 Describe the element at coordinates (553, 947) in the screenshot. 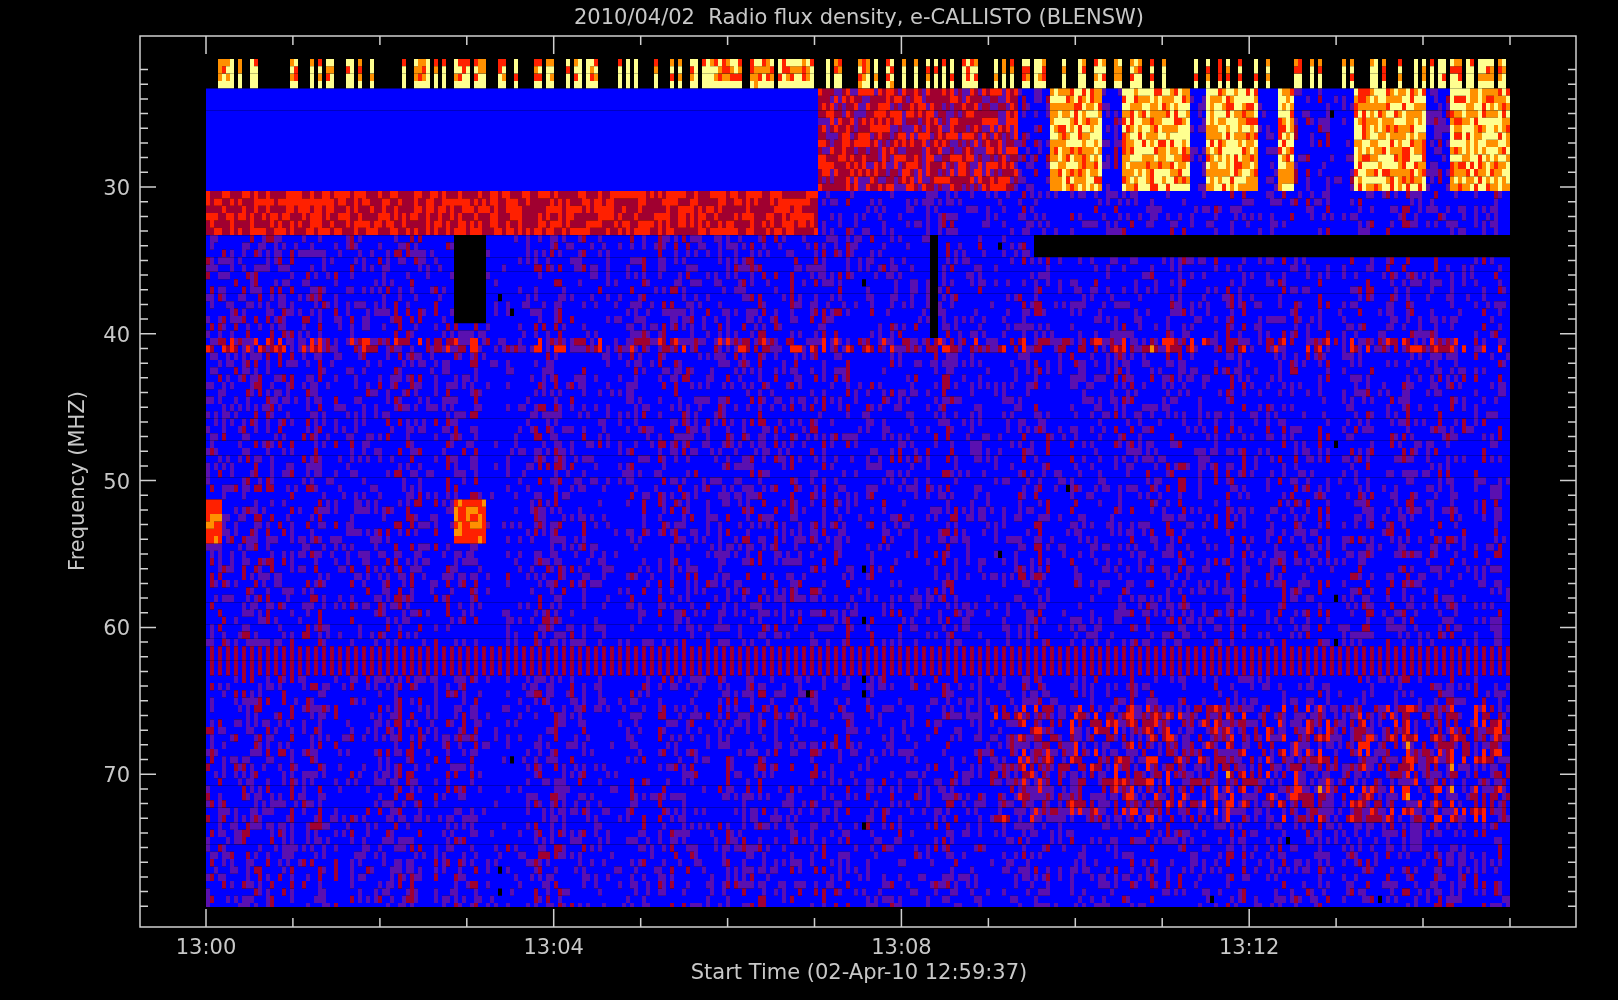

I see `x-tick-label: 13:04` at that location.